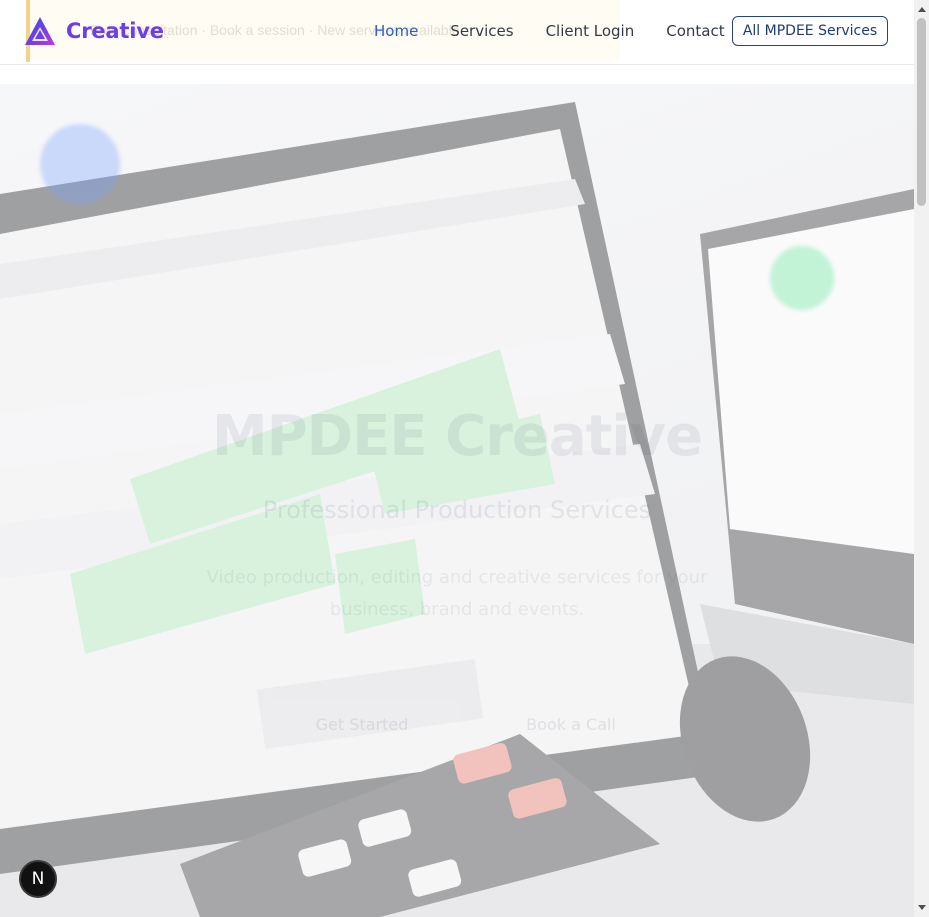 Image resolution: width=929 pixels, height=917 pixels. I want to click on decor-blob-blue, so click(80, 164).